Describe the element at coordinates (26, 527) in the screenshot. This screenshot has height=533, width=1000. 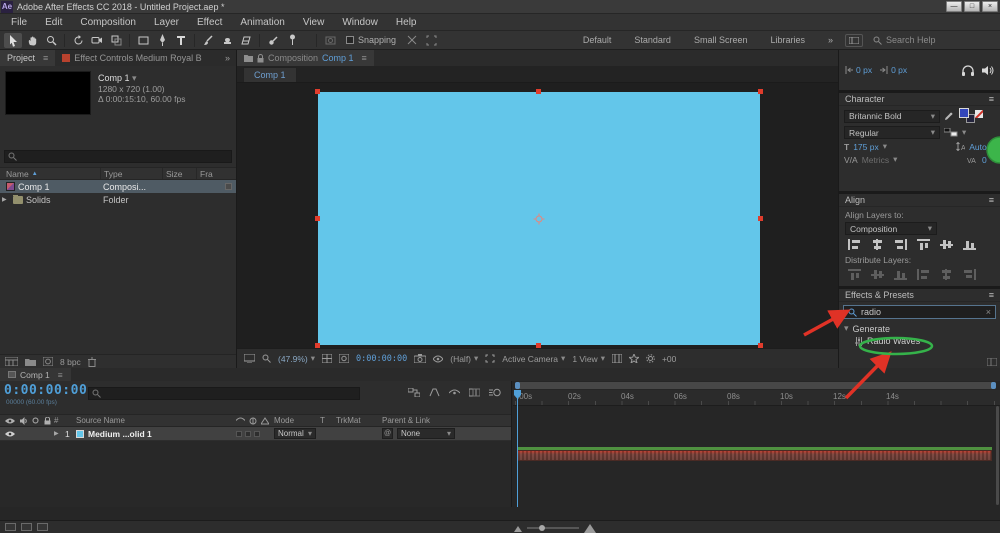
I see `toggle-transfer-pane-icon` at that location.